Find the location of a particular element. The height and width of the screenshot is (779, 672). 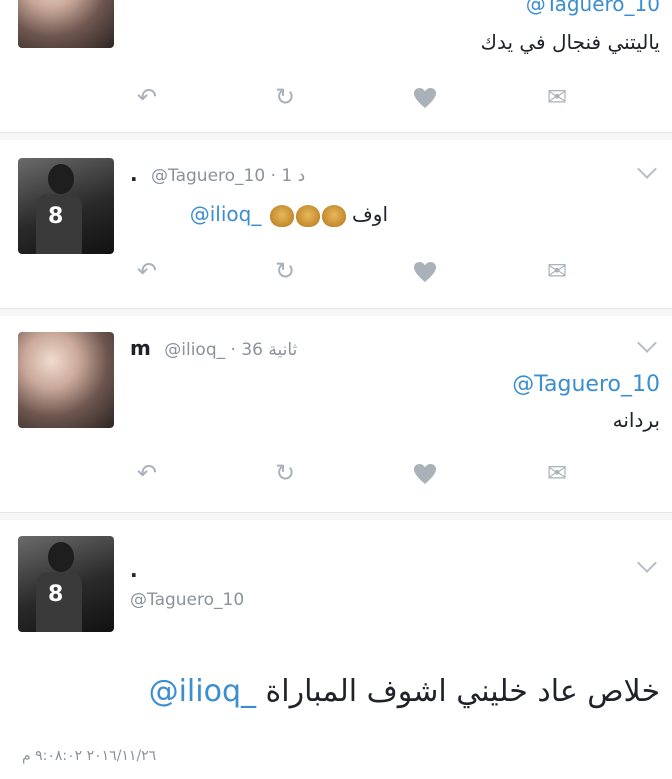

tweet-text: بردانه is located at coordinates (636, 420).